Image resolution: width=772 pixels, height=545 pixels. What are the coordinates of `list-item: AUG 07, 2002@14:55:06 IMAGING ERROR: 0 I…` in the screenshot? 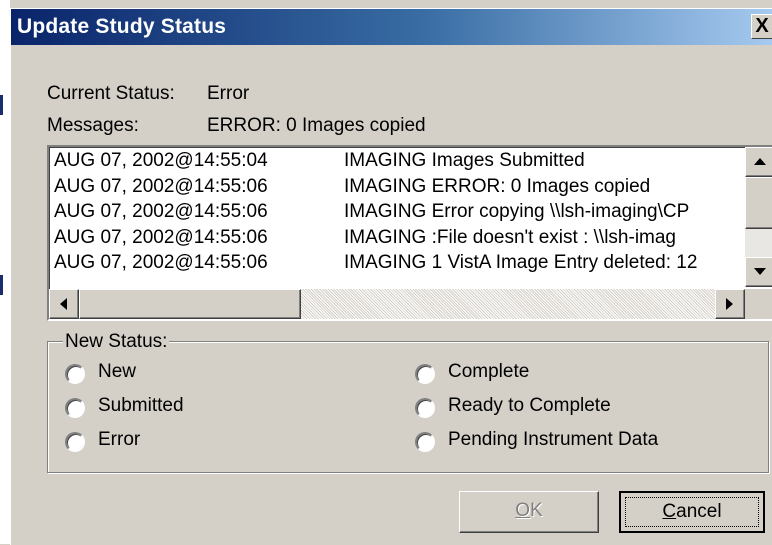 It's located at (394, 188).